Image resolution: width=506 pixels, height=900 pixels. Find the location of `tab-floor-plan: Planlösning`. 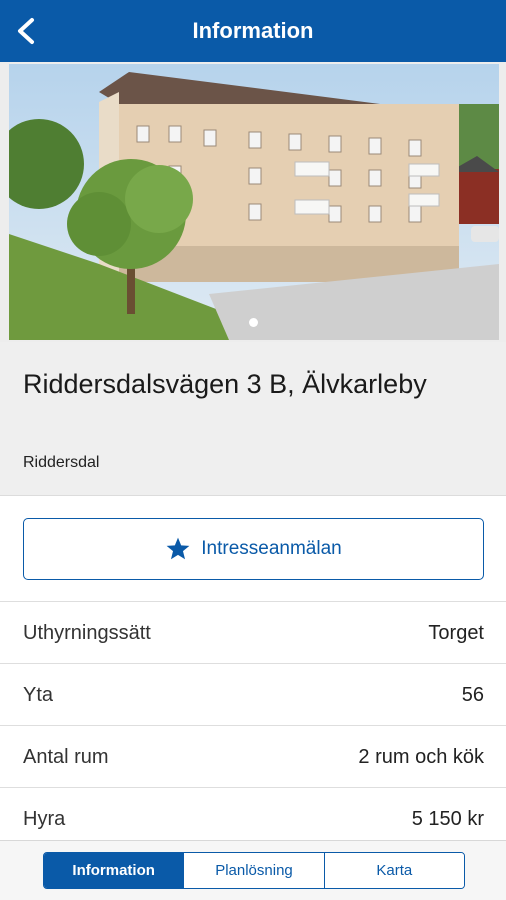

tab-floor-plan: Planlösning is located at coordinates (253, 870).